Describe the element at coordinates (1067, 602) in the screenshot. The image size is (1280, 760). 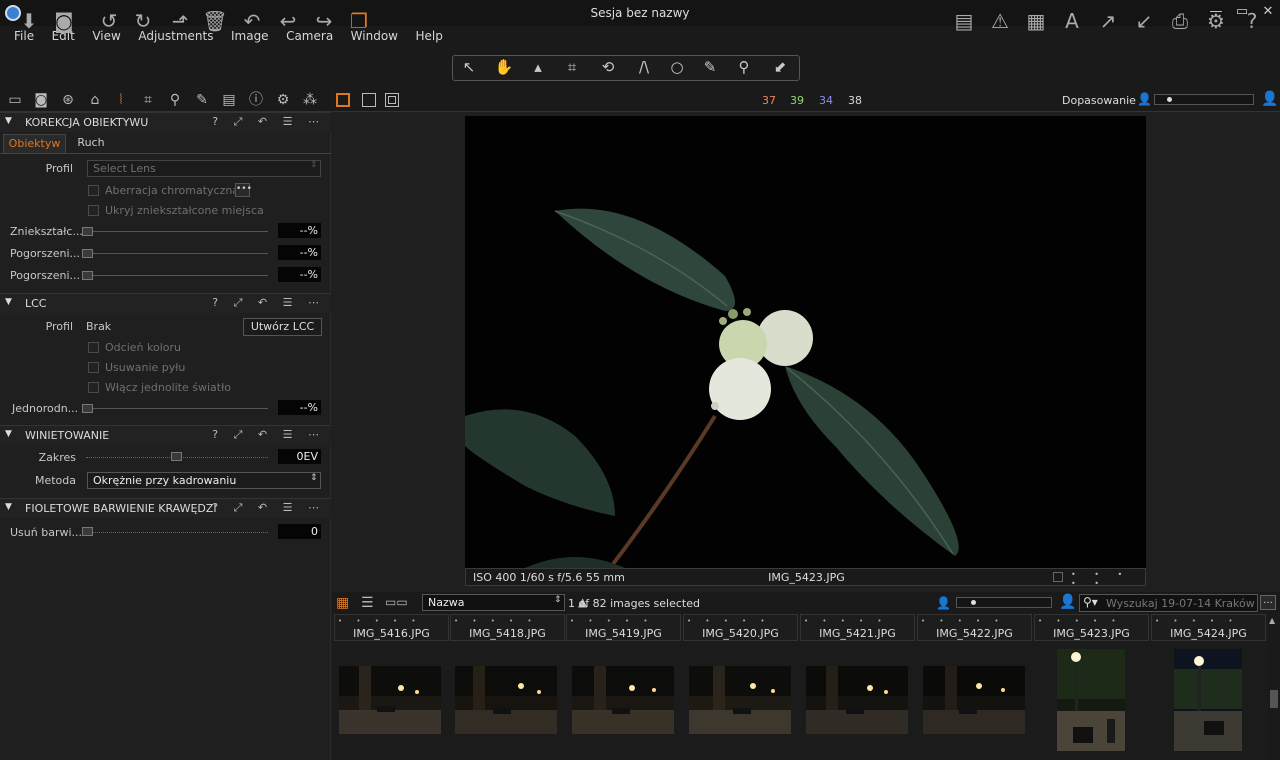
I see `thumb-size-large-icon: 👤` at that location.